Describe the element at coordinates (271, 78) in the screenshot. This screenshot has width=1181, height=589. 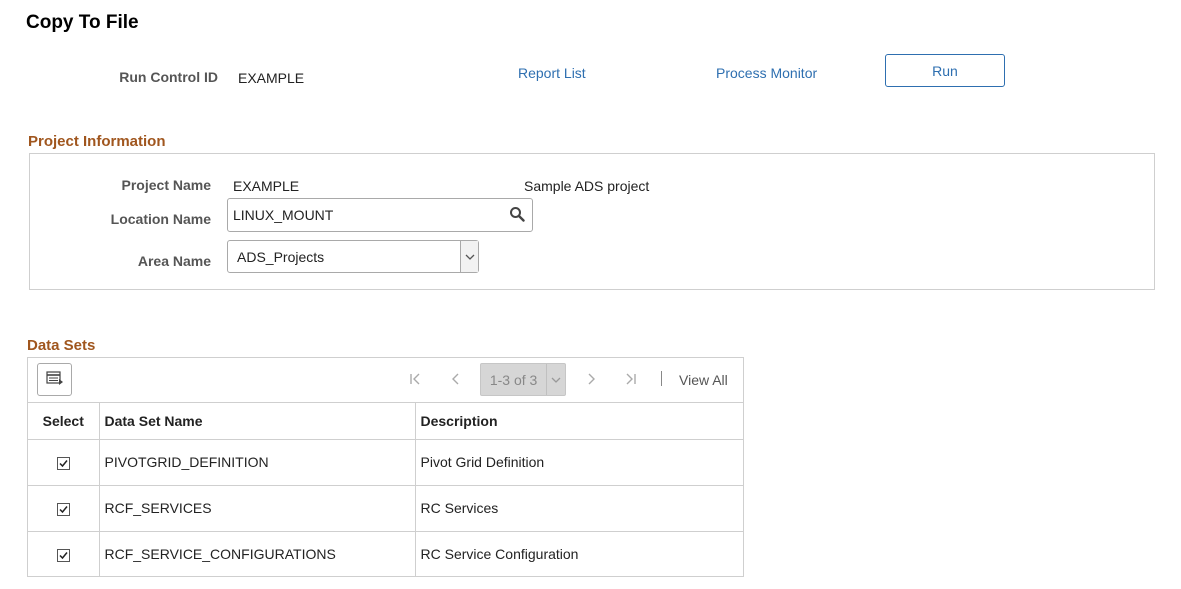
I see `run-control-value: EXAMPLE` at that location.